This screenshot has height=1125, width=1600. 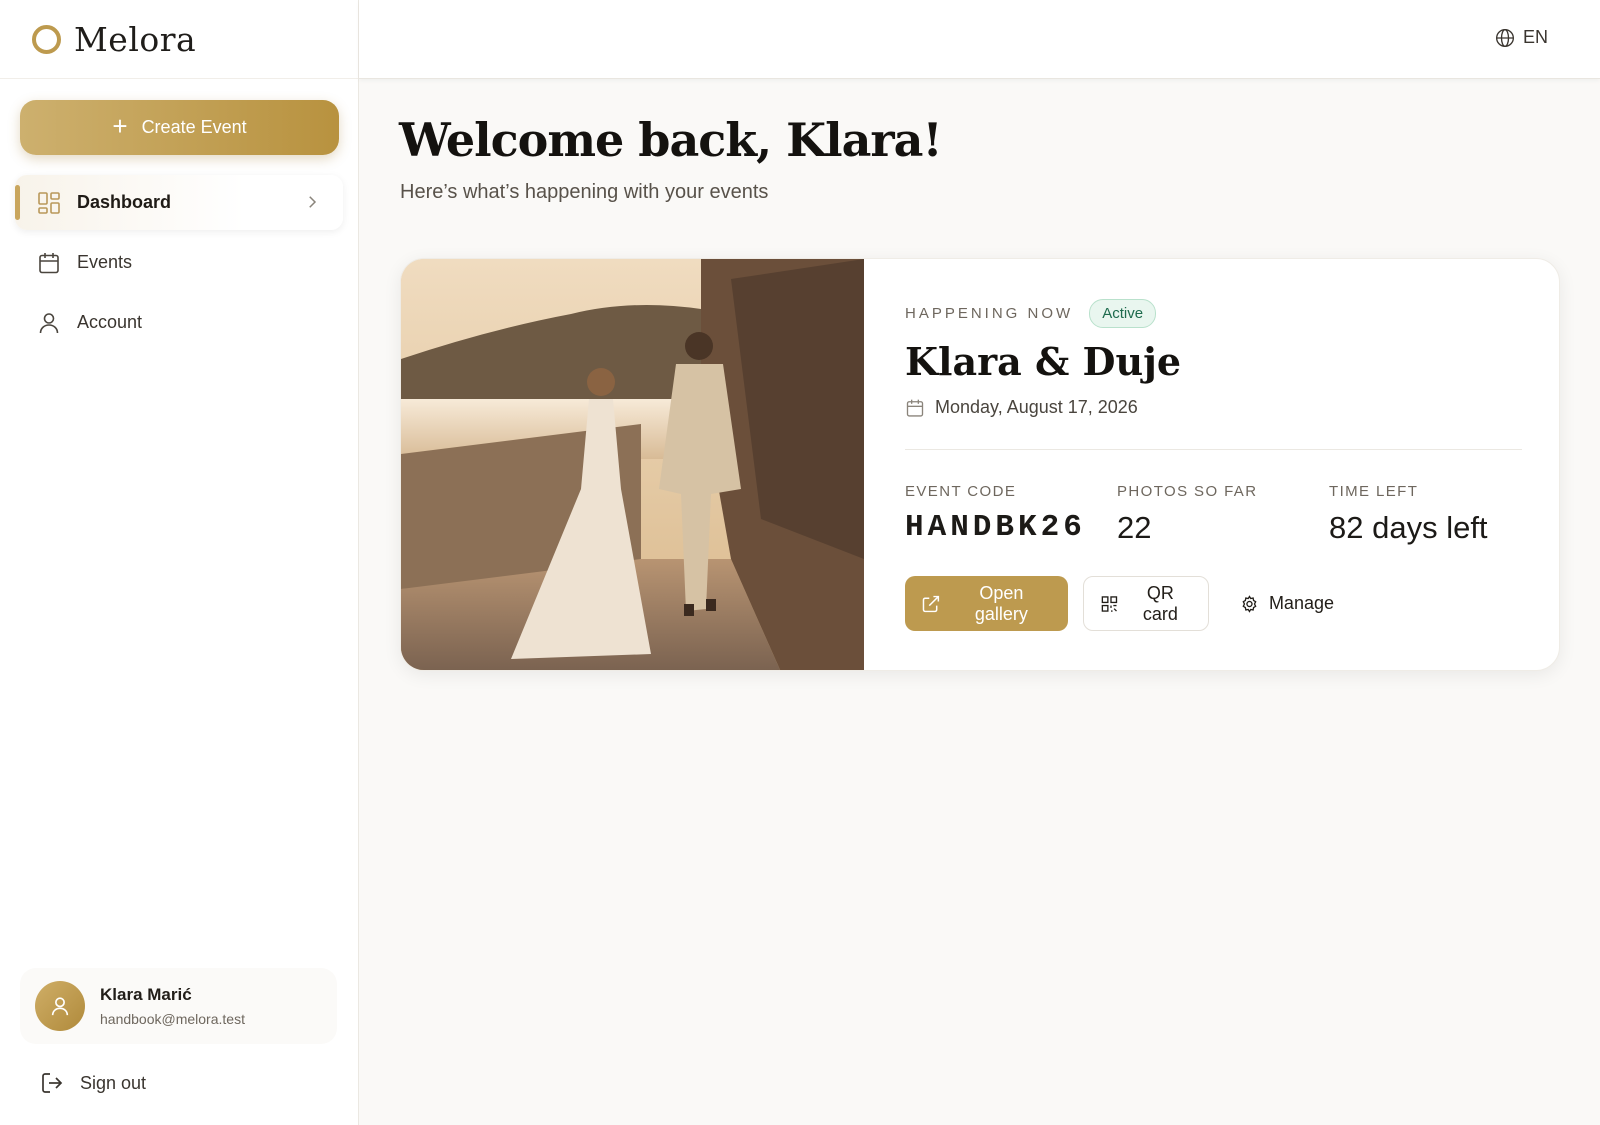 I want to click on stat-event-code: EVENT CODE HANDBK26, so click(x=995, y=514).